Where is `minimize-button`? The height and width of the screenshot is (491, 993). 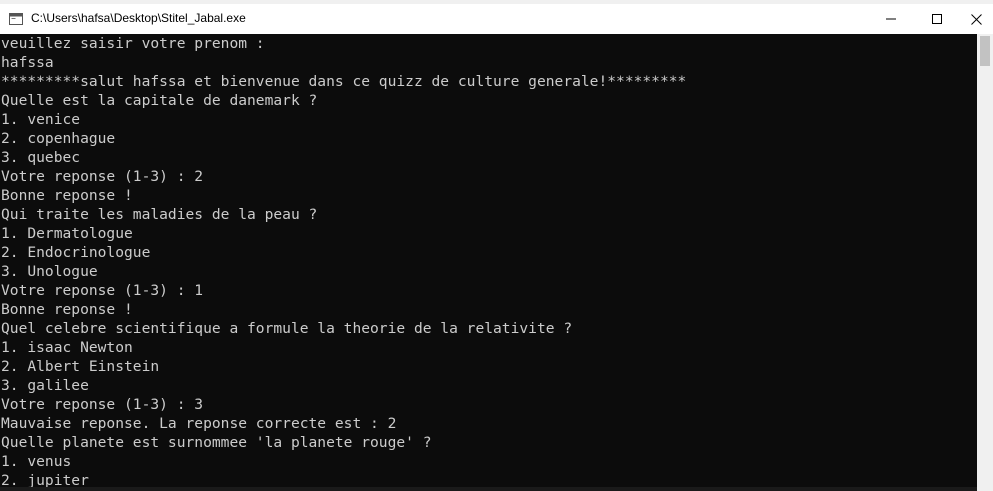
minimize-button is located at coordinates (891, 19).